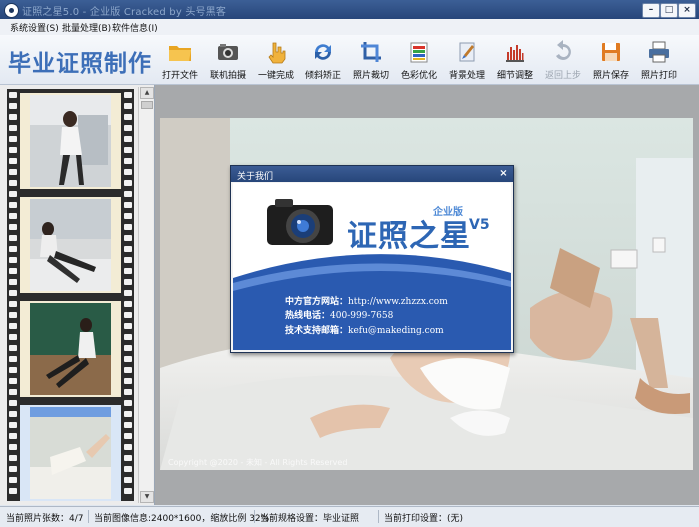 This screenshot has width=699, height=527. I want to click on phone-line: 热线电话：400-999-7658, so click(339, 314).